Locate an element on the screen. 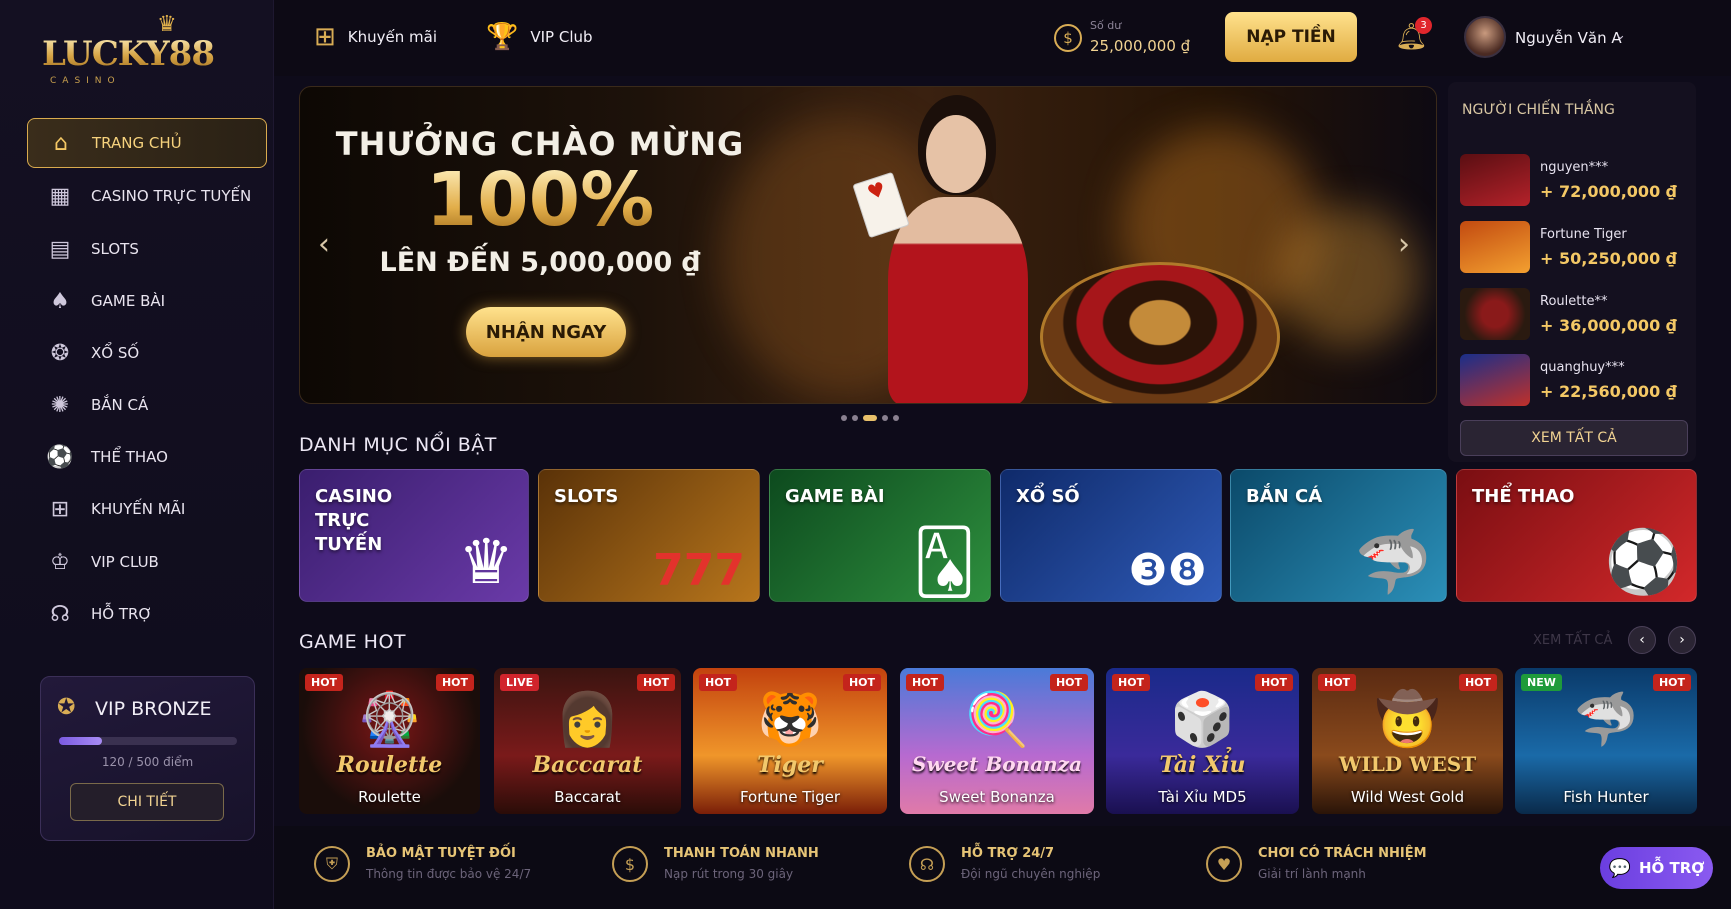 Image resolution: width=1731 pixels, height=909 pixels. feature-subtitle: Đội ngũ chuyên nghiệp is located at coordinates (1031, 874).